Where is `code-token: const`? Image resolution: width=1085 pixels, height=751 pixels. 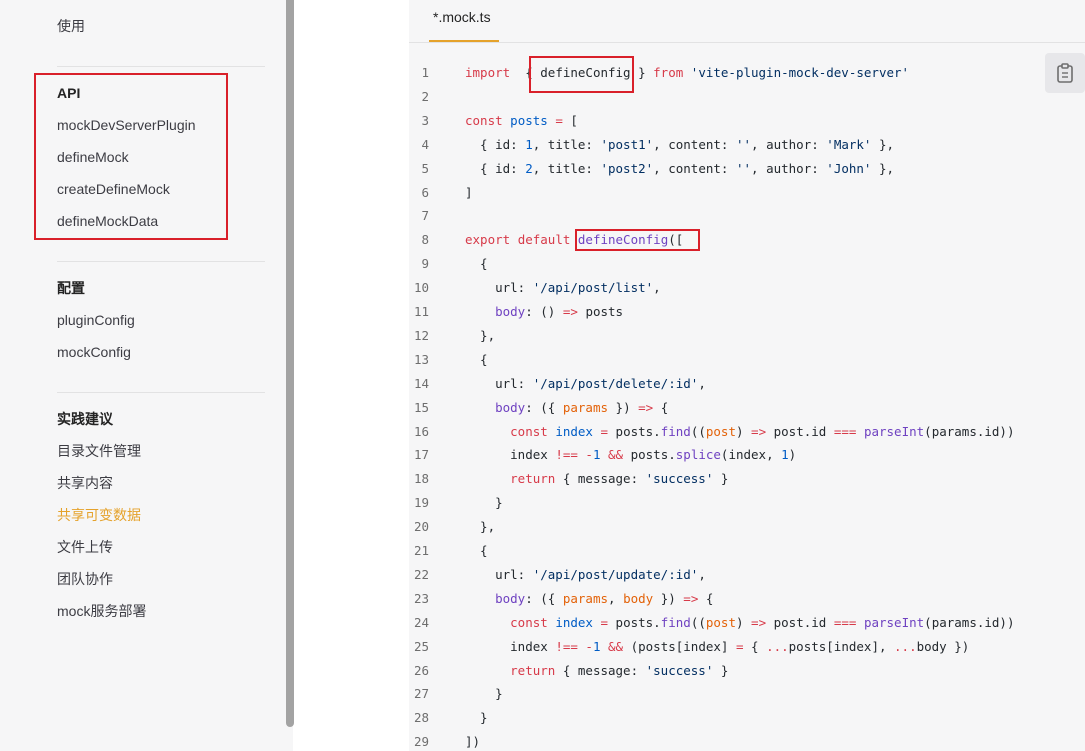
code-token: const is located at coordinates (484, 120).